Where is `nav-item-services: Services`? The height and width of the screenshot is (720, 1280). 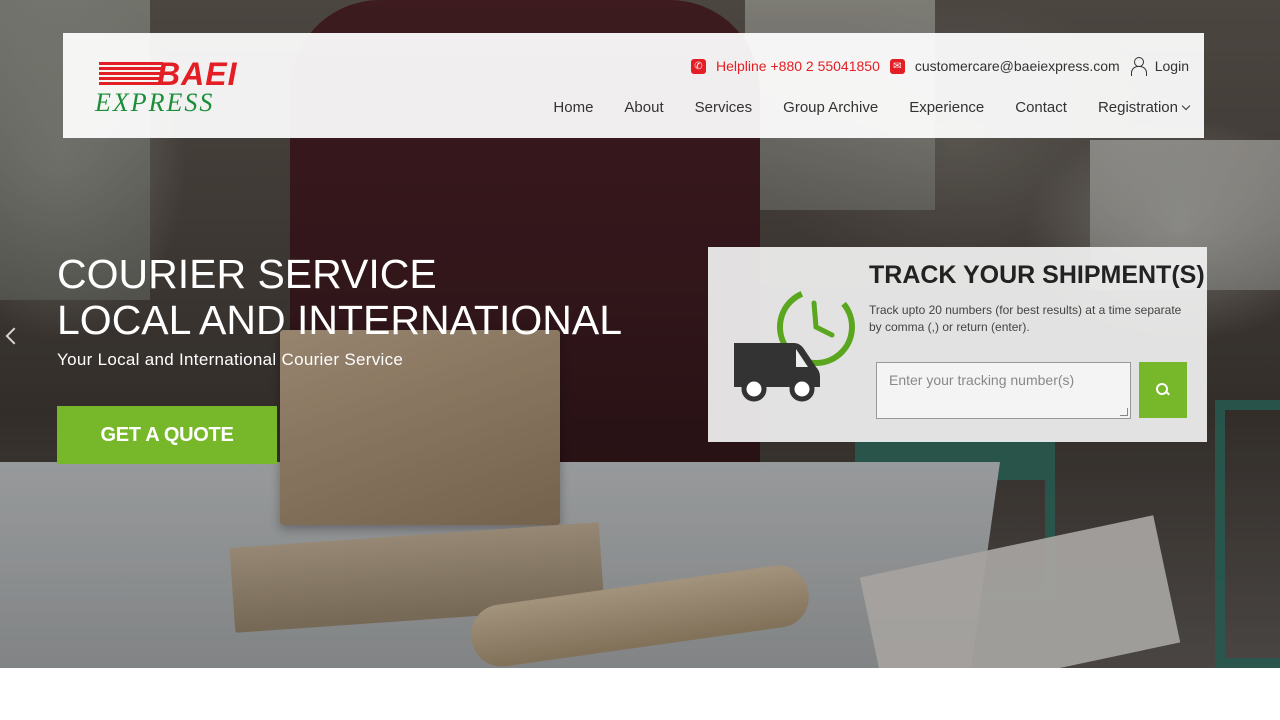
nav-item-services: Services is located at coordinates (724, 107).